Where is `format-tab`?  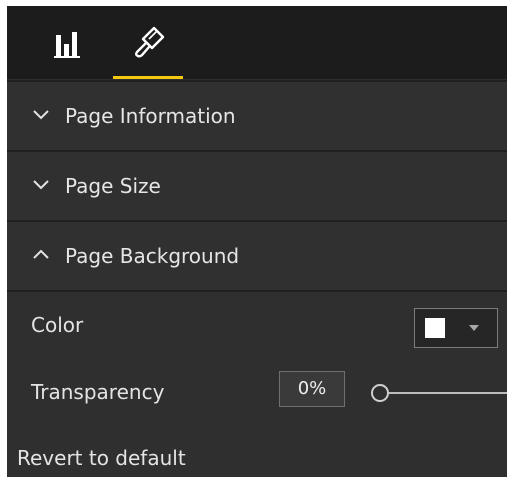 format-tab is located at coordinates (148, 42).